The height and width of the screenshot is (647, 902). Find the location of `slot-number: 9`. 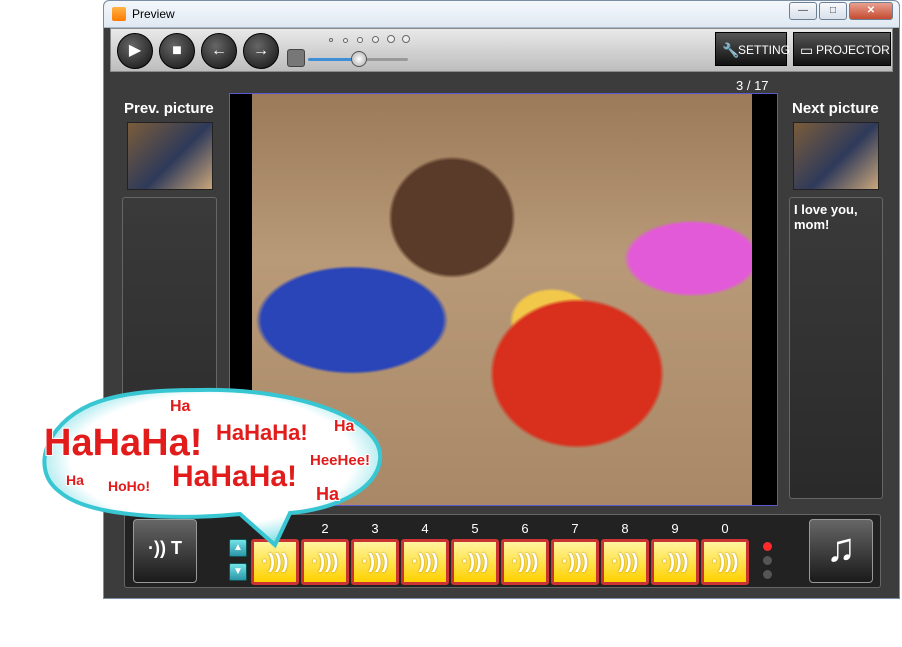

slot-number: 9 is located at coordinates (675, 528).